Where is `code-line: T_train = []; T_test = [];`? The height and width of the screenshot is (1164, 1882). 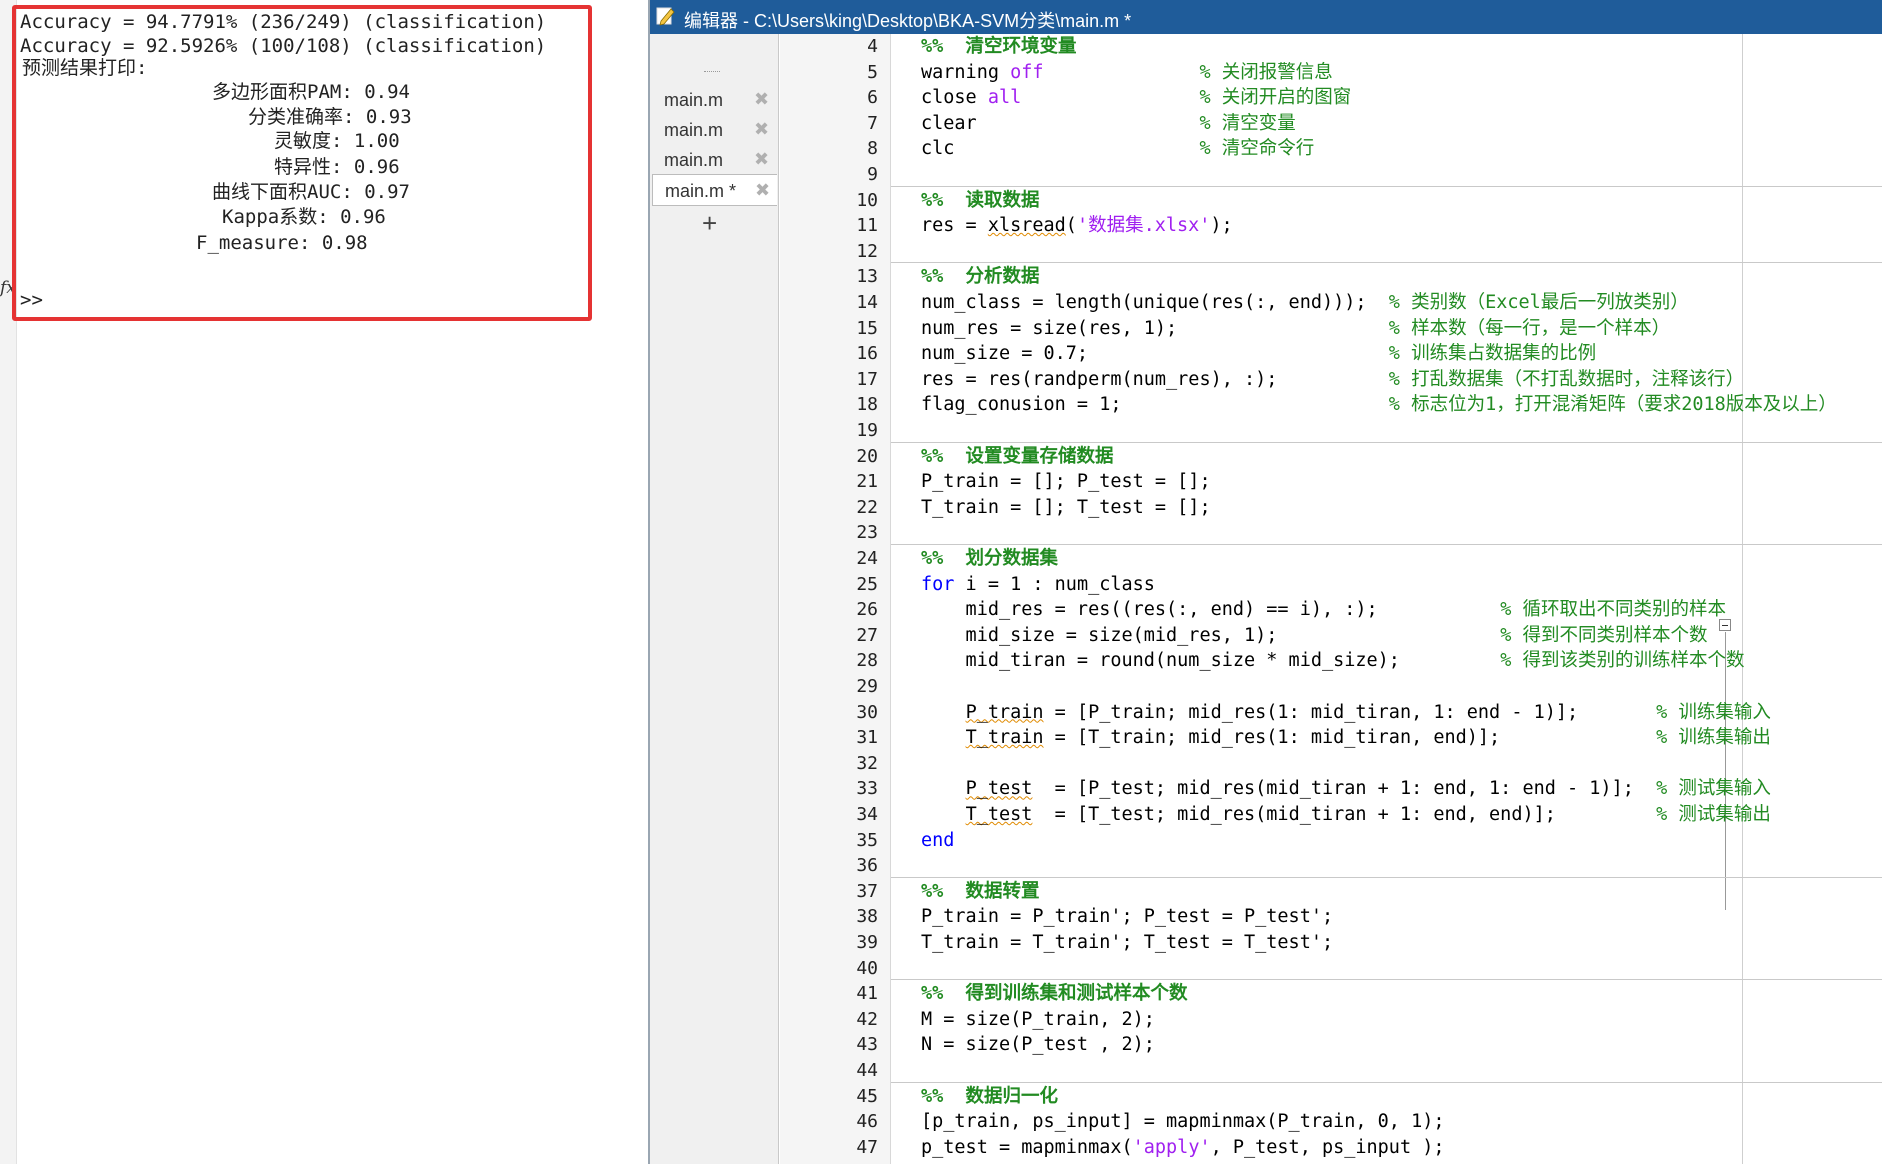 code-line: T_train = []; T_test = []; is located at coordinates (1066, 508).